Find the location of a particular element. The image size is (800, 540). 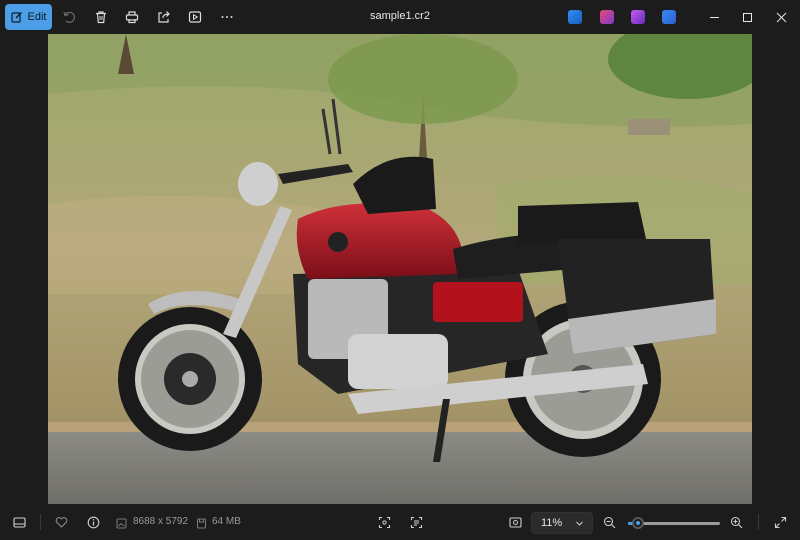

text-recognition-icon is located at coordinates (416, 522).